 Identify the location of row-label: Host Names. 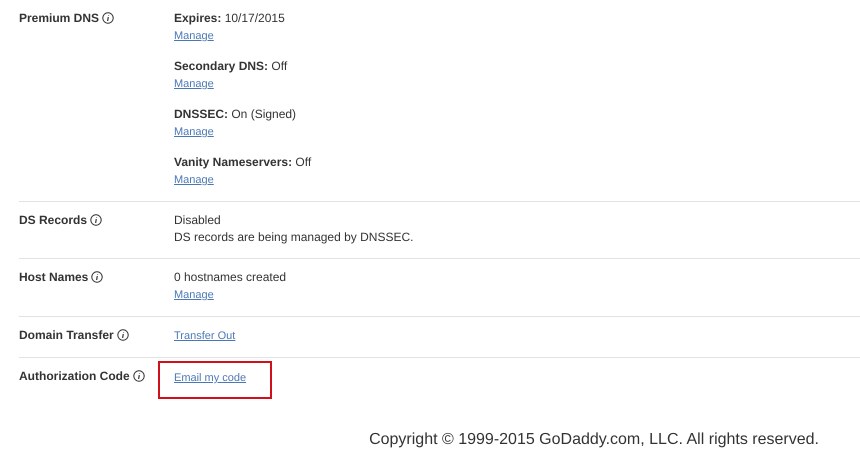
(53, 277).